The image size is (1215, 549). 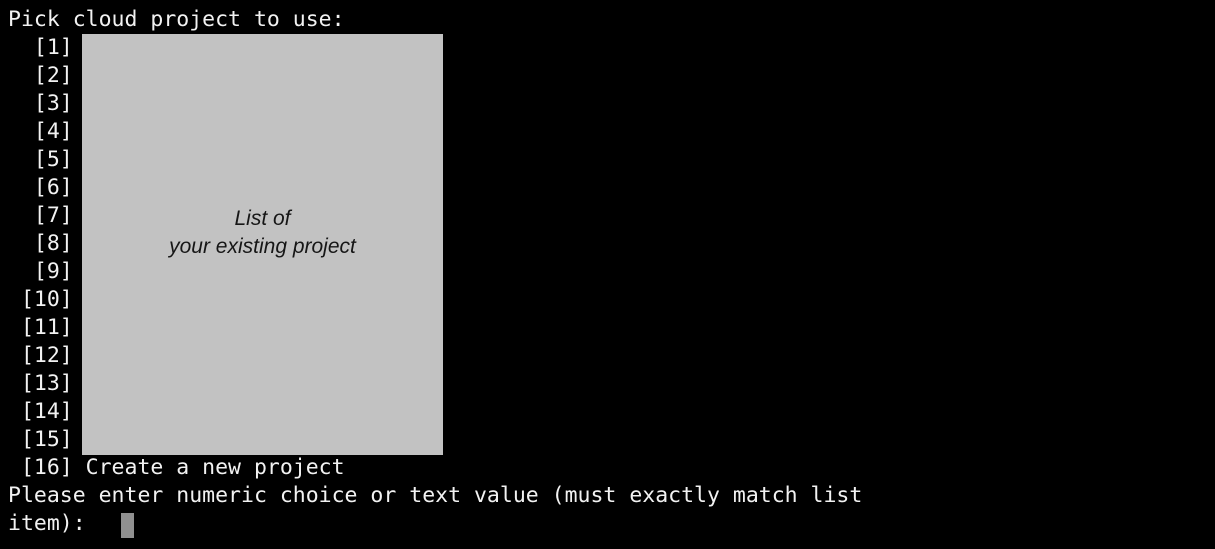 I want to click on menu-item-16-create-new-project: [16] Create a new project, so click(x=608, y=468).